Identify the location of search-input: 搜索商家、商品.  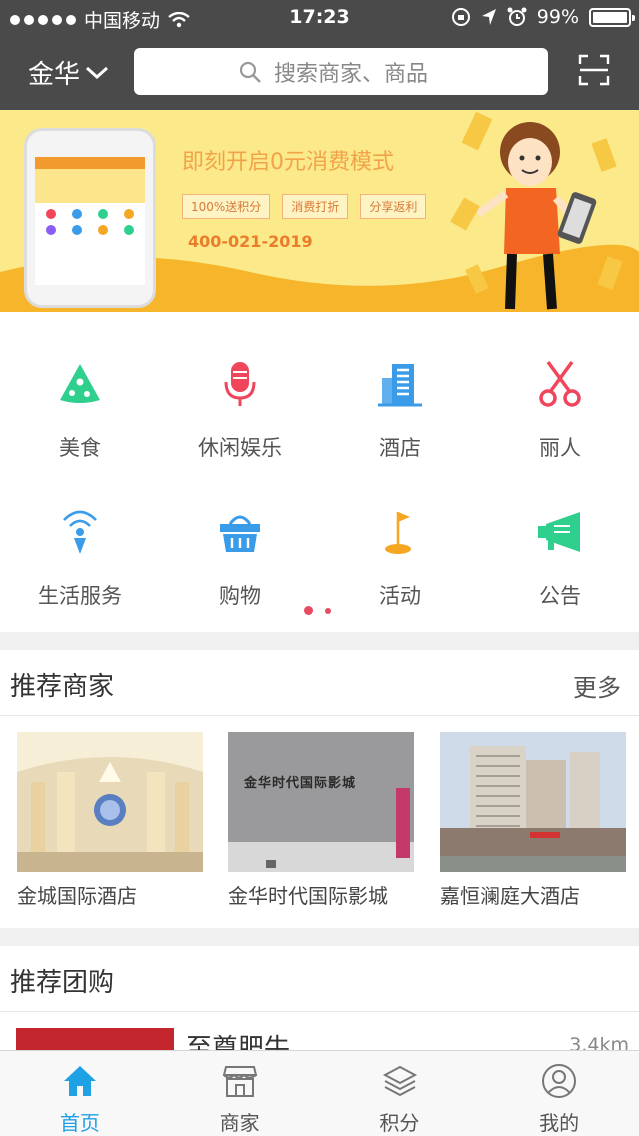
(341, 71).